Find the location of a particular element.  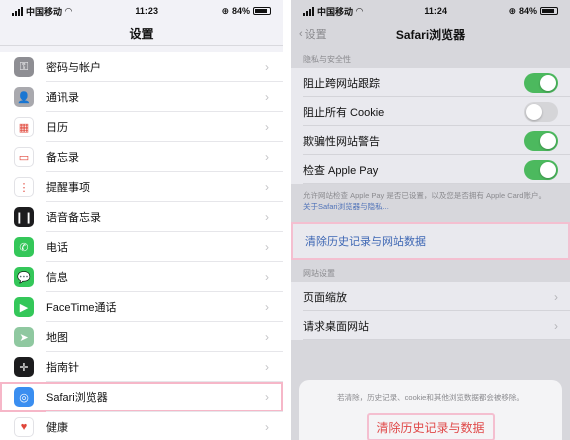

sheet-message: 若清除，历史记录、cookie和其他浏览数据都会被移除。 is located at coordinates (430, 397).